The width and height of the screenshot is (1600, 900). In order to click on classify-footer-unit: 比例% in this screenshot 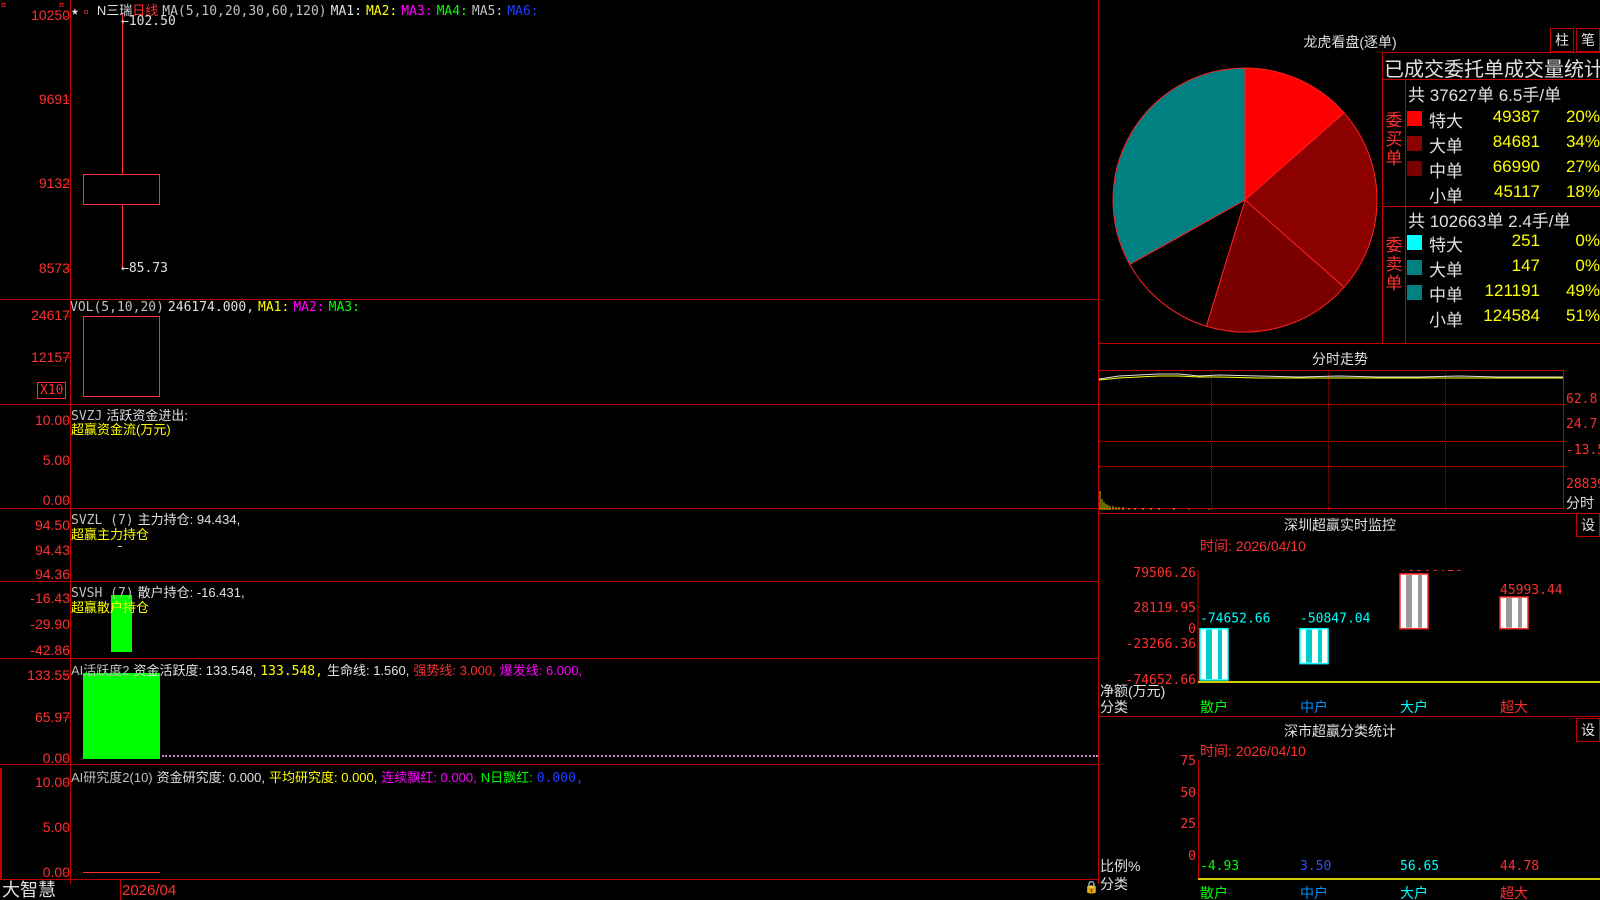, I will do `click(1120, 866)`.